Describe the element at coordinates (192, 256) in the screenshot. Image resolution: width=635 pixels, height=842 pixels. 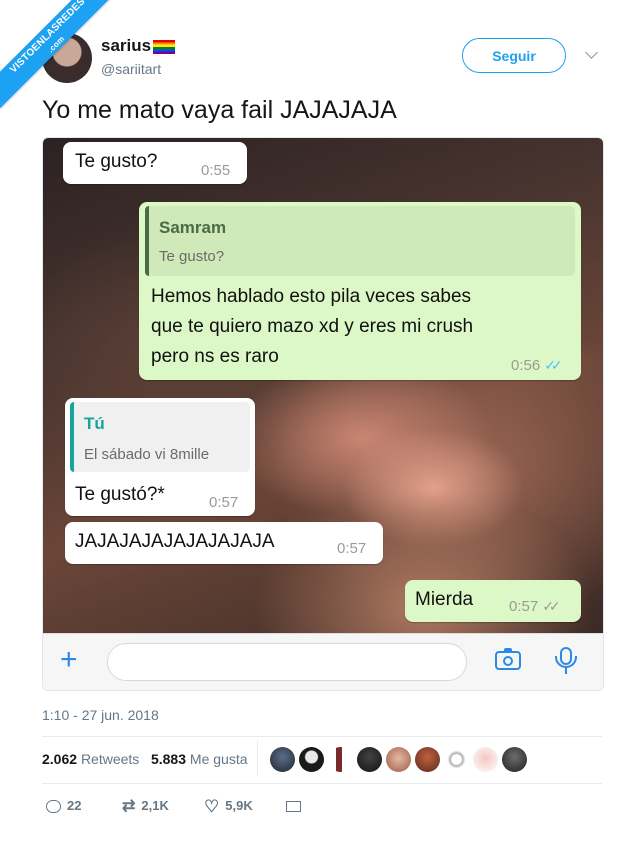
I see `quote-text: Te gusto?` at that location.